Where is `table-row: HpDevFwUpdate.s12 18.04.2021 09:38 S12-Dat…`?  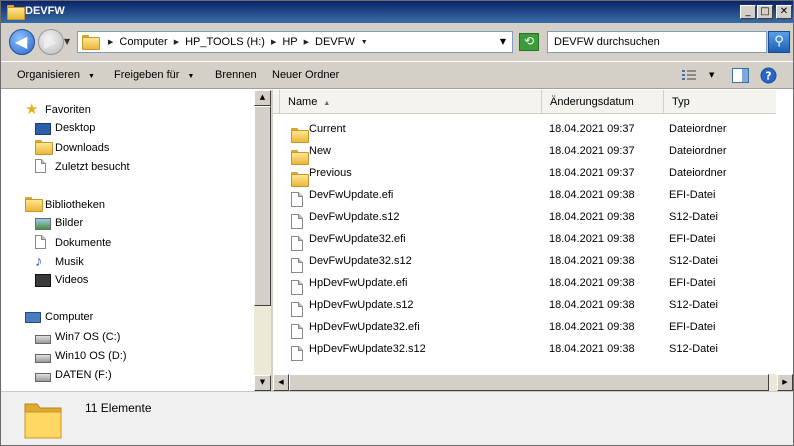 table-row: HpDevFwUpdate.s12 18.04.2021 09:38 S12-Dat… is located at coordinates (533, 306).